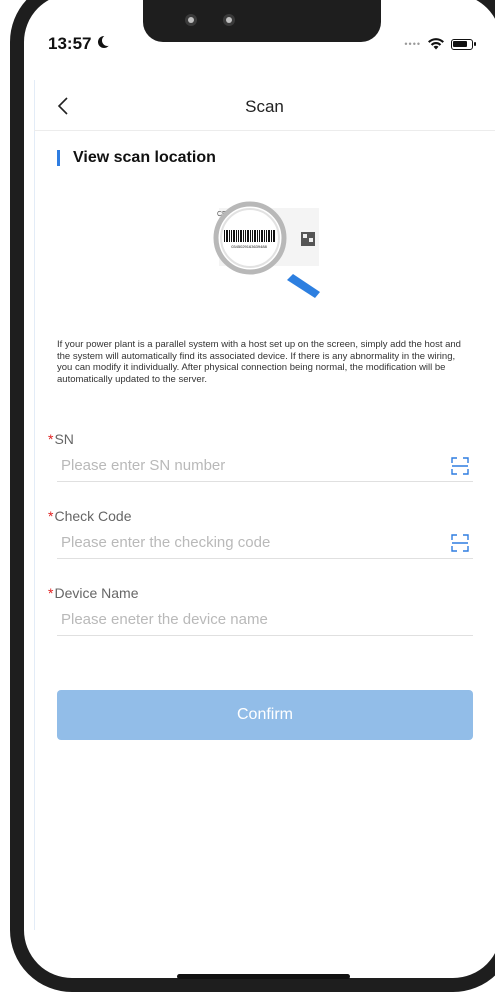 The image size is (495, 996). What do you see at coordinates (263, 976) in the screenshot?
I see `home-indicator` at bounding box center [263, 976].